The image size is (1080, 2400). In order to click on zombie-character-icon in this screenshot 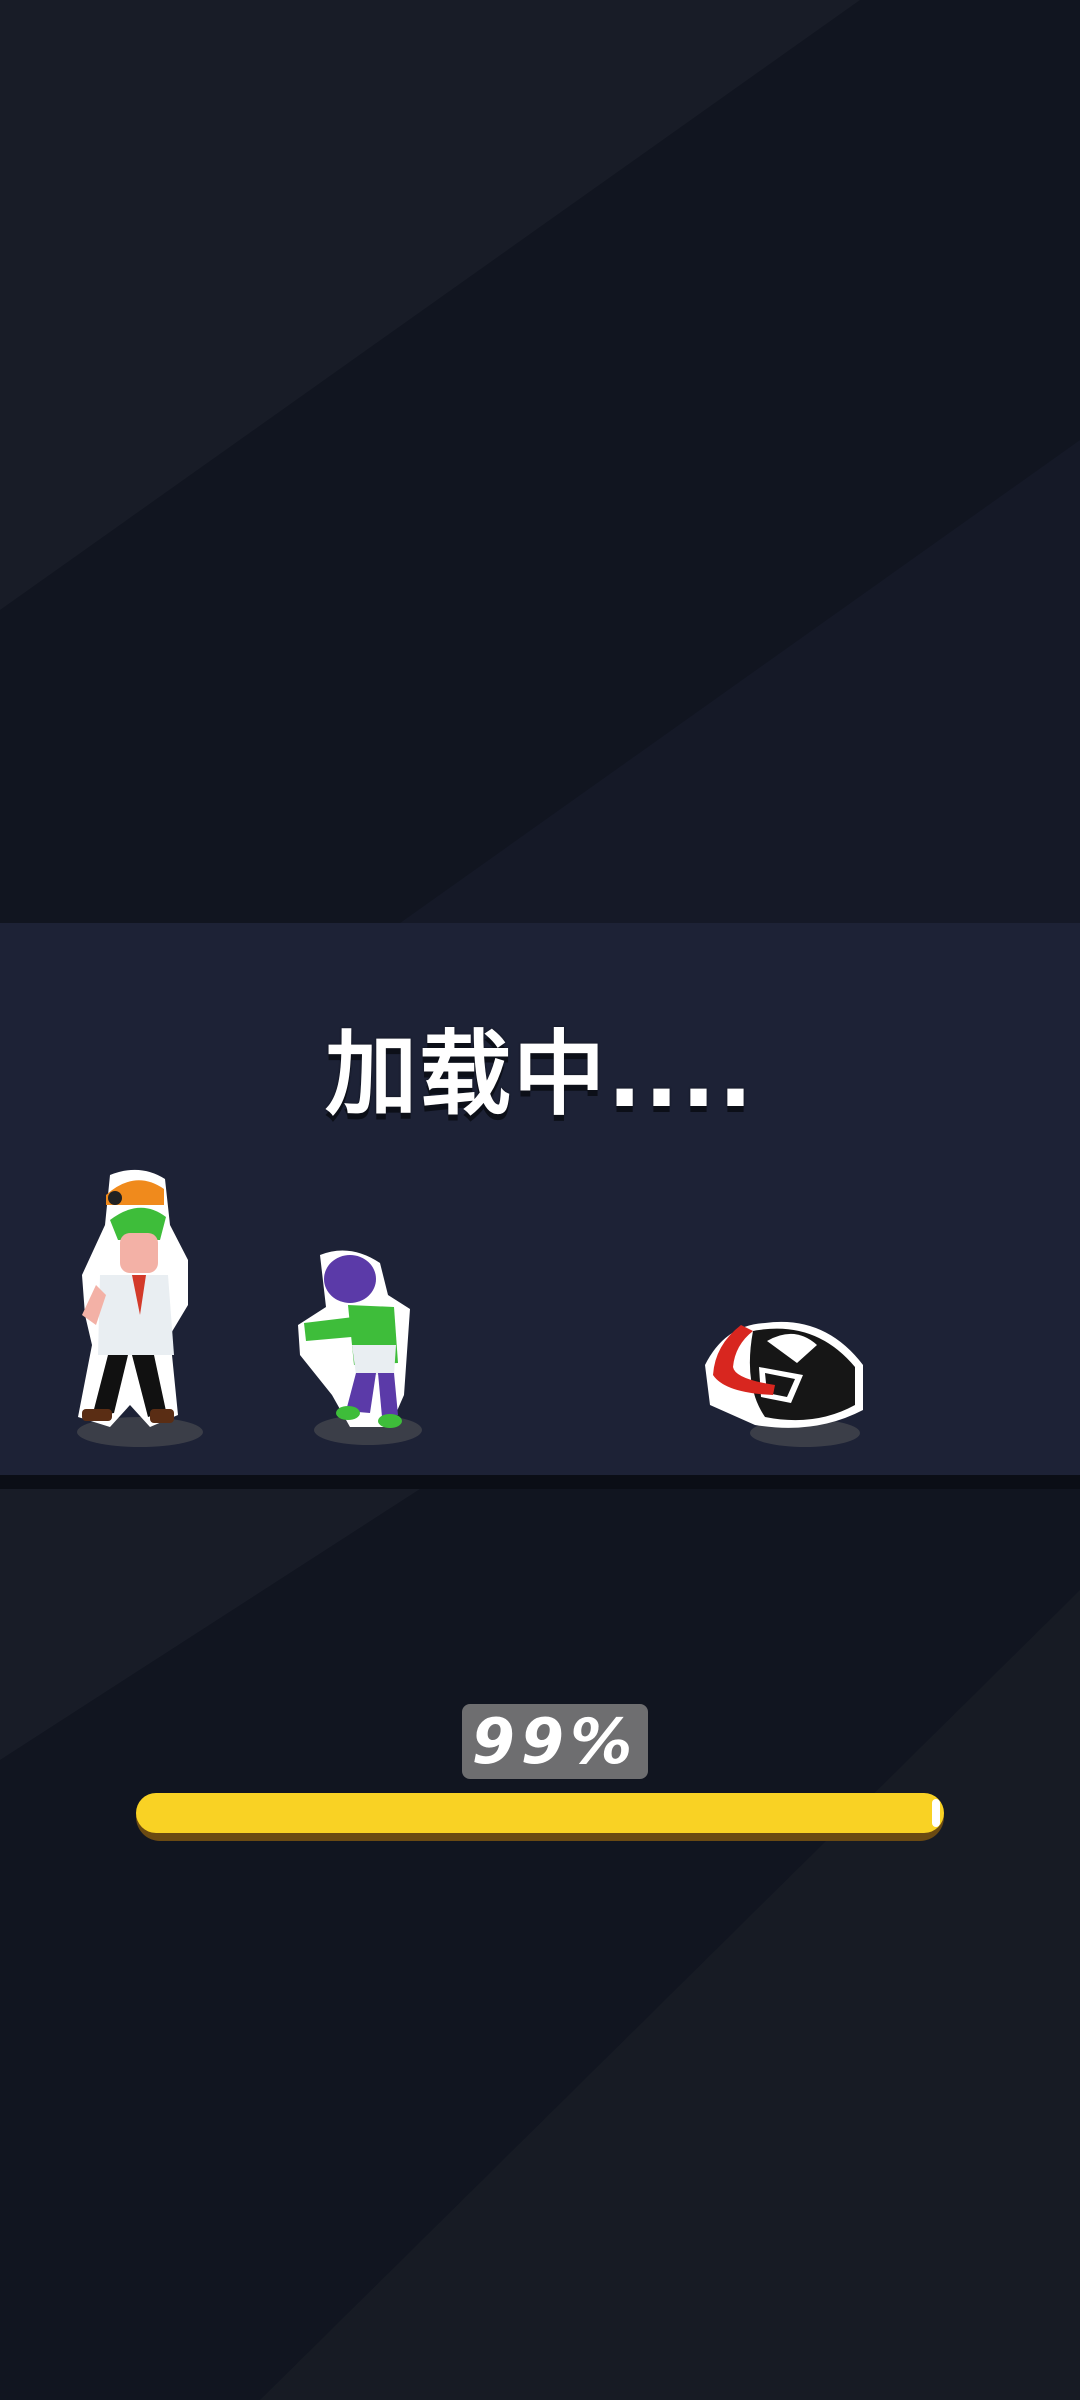, I will do `click(360, 1347)`.